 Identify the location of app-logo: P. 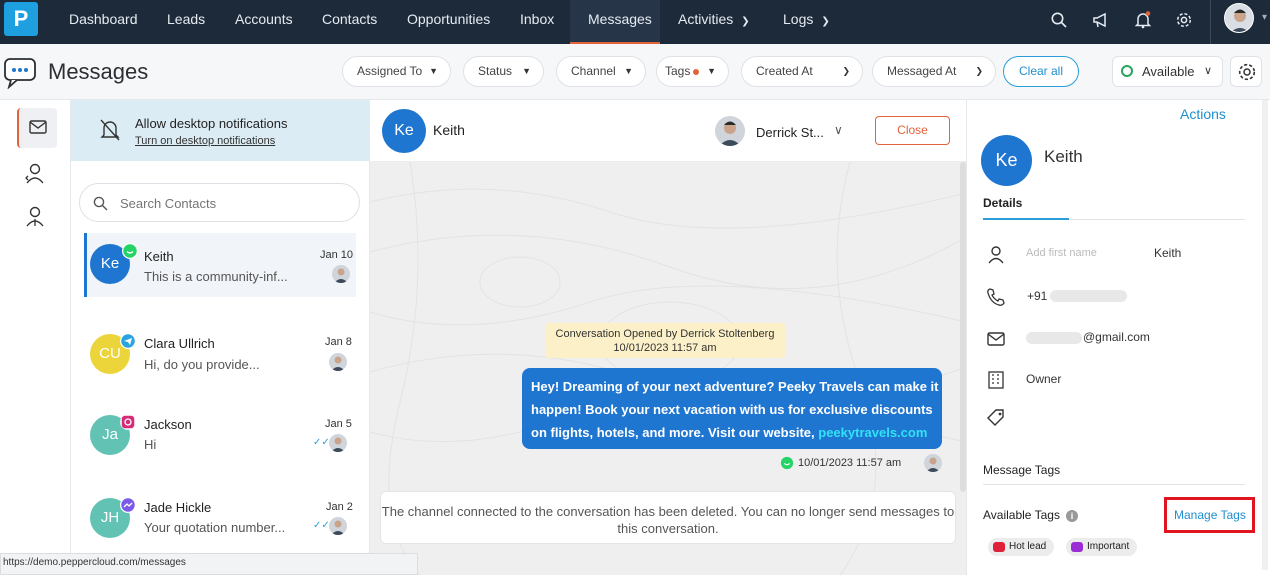
(21, 19).